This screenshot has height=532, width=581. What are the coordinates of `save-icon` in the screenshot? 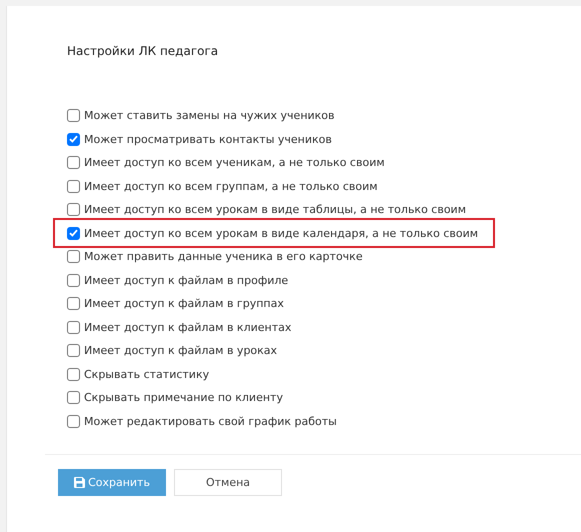 It's located at (80, 482).